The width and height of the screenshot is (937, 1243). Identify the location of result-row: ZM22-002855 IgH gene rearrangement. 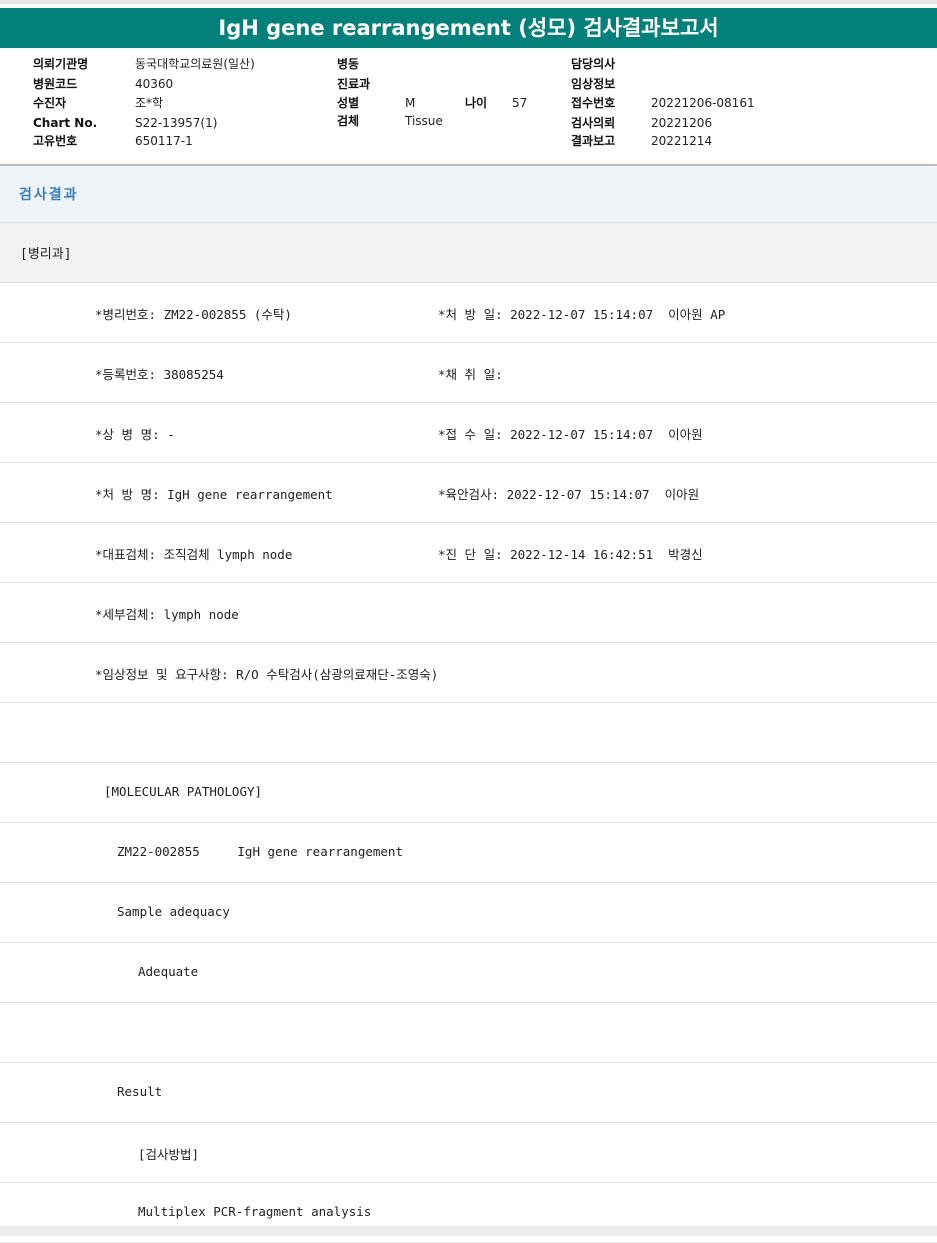
(468, 853).